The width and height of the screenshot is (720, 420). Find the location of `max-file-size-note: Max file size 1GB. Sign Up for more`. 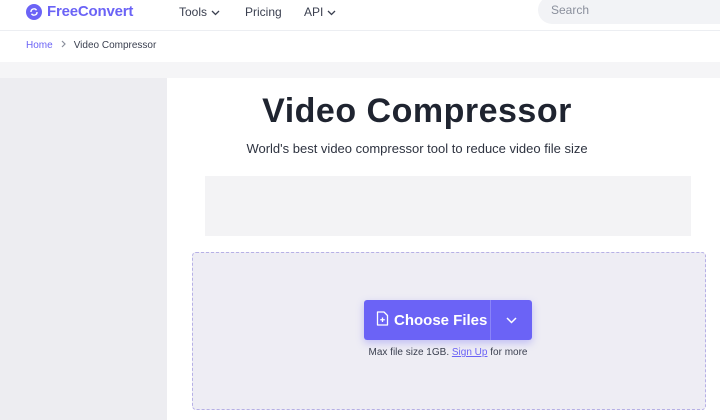

max-file-size-note: Max file size 1GB. Sign Up for more is located at coordinates (448, 352).